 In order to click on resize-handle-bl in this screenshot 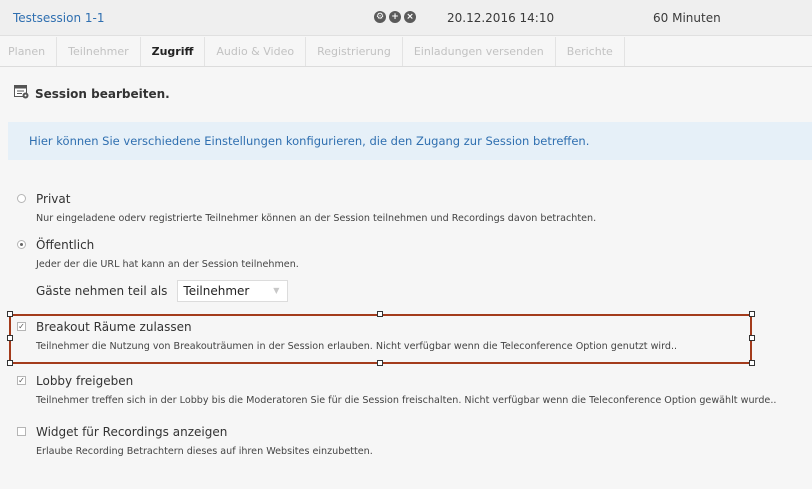, I will do `click(10, 363)`.